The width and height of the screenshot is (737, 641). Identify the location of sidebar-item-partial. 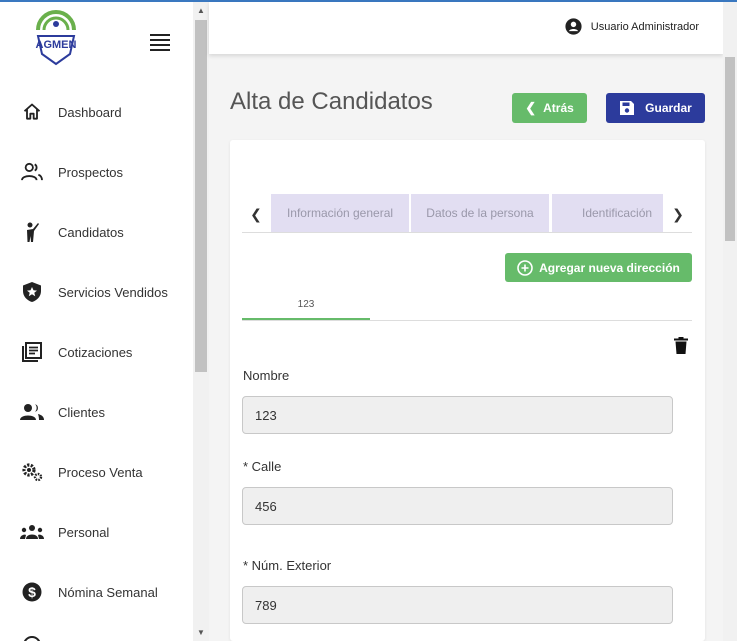
(96, 636).